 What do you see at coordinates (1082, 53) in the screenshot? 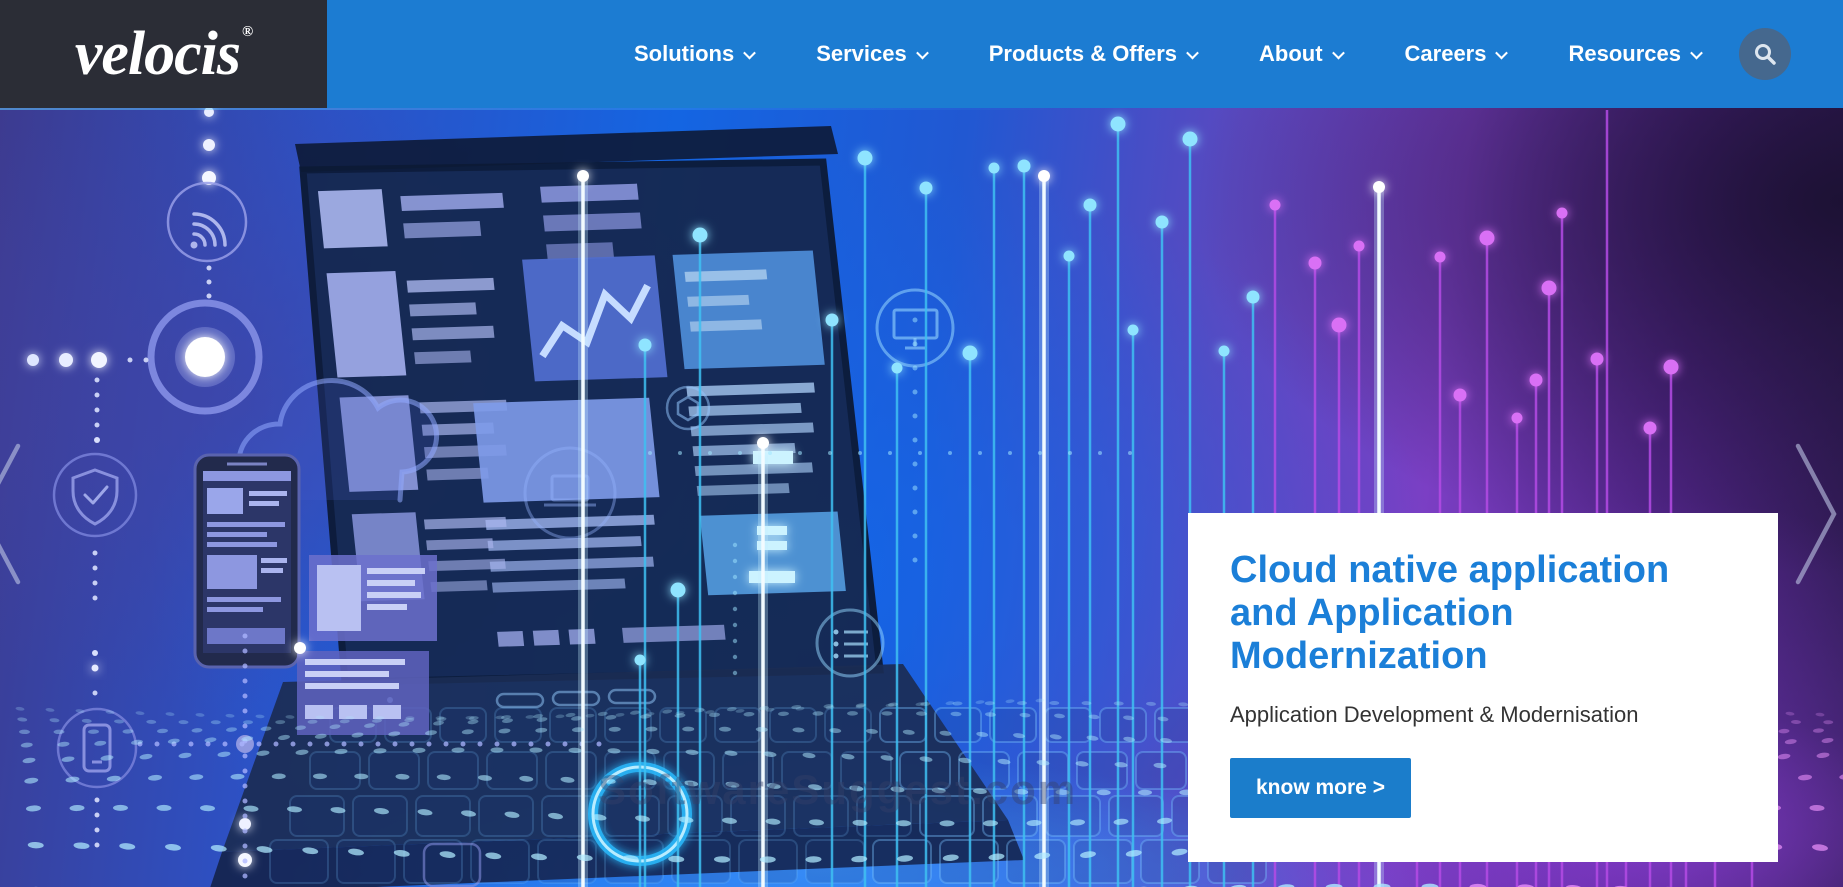
I see `nav-label: Products & Offers` at bounding box center [1082, 53].